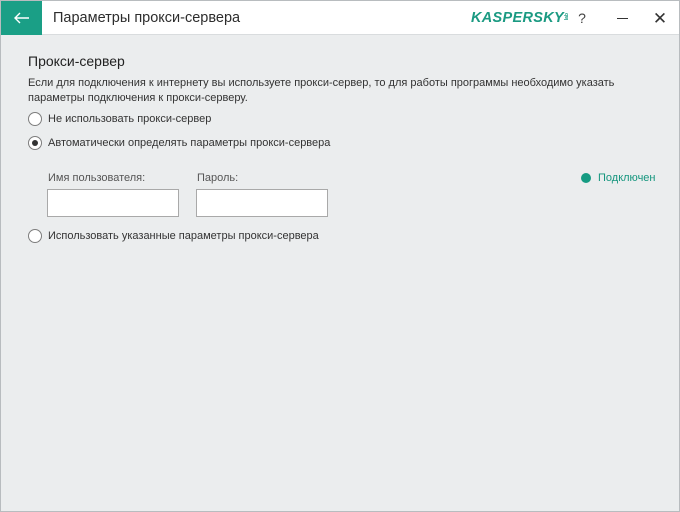  I want to click on question-icon: ?, so click(582, 18).